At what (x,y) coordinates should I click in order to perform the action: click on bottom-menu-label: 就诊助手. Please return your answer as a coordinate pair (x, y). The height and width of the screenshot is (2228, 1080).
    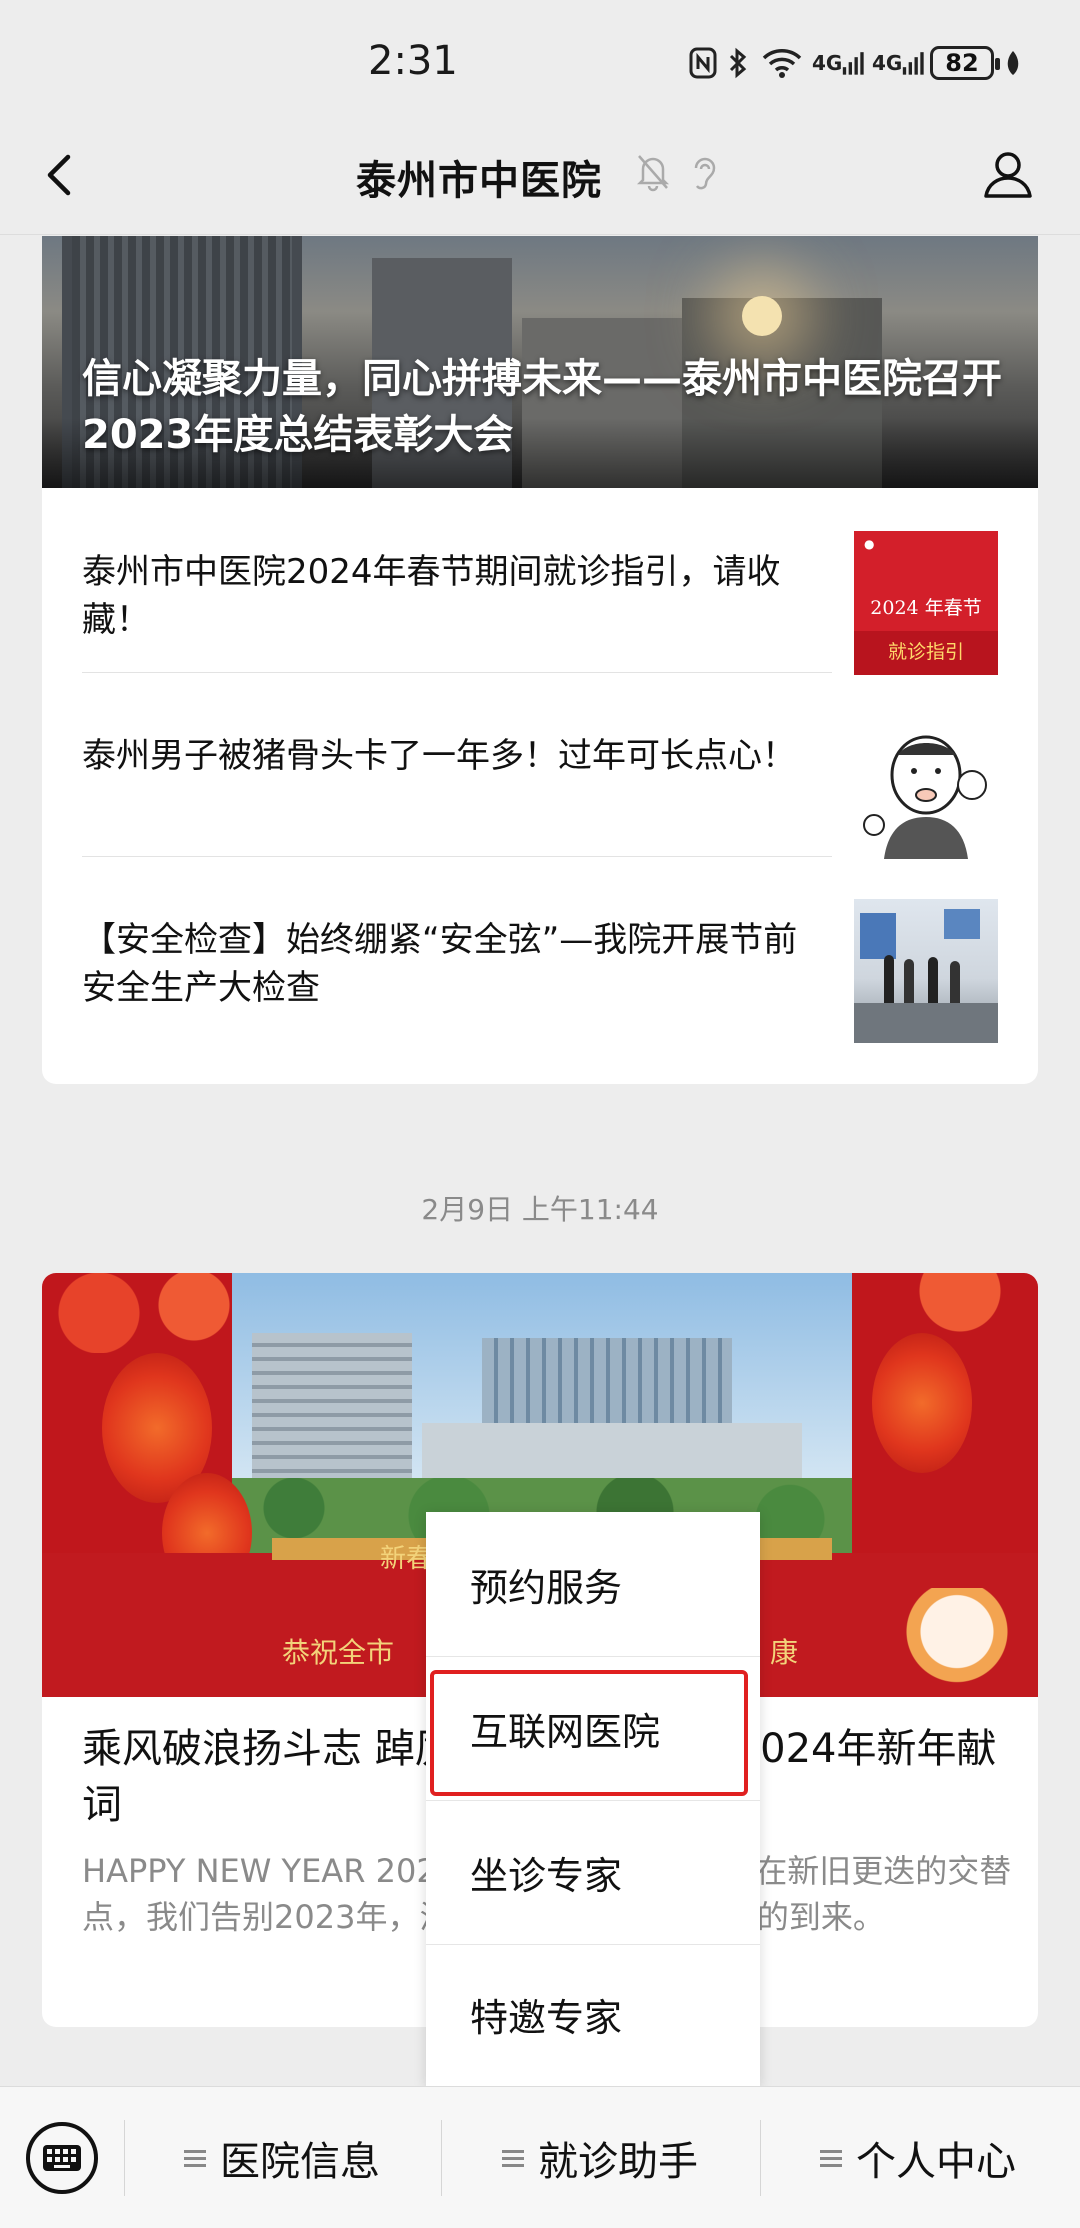
    Looking at the image, I should click on (618, 2162).